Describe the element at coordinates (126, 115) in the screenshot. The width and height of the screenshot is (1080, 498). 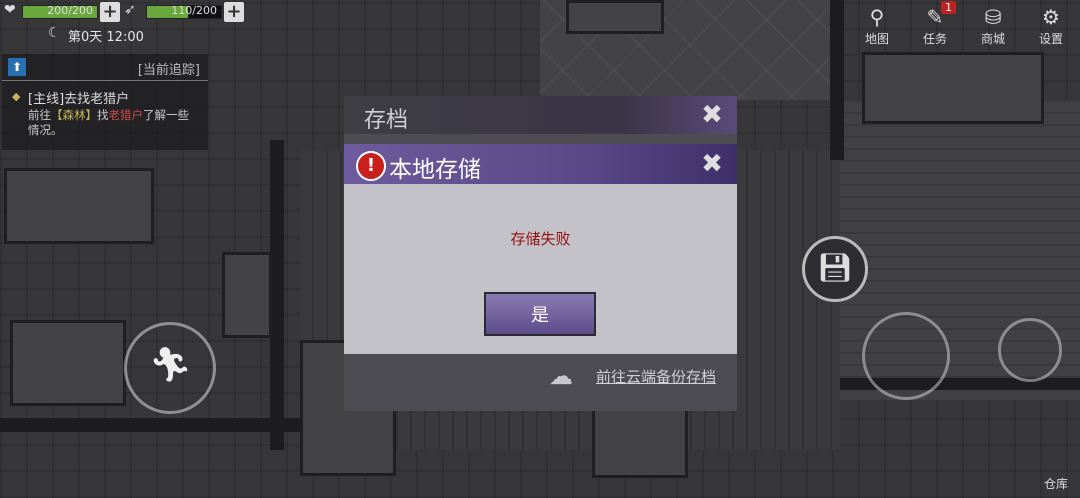
I see `desc-person: 老猎户` at that location.